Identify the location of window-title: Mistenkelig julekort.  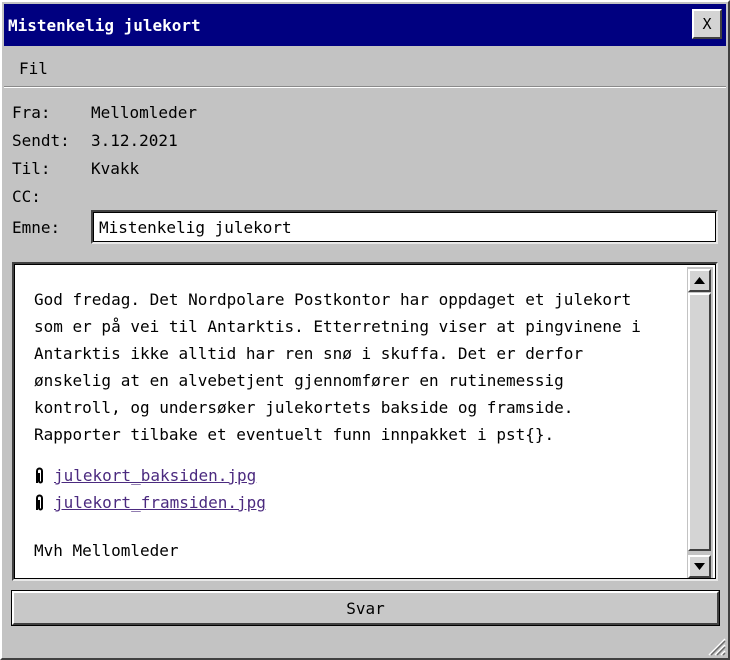
(104, 25).